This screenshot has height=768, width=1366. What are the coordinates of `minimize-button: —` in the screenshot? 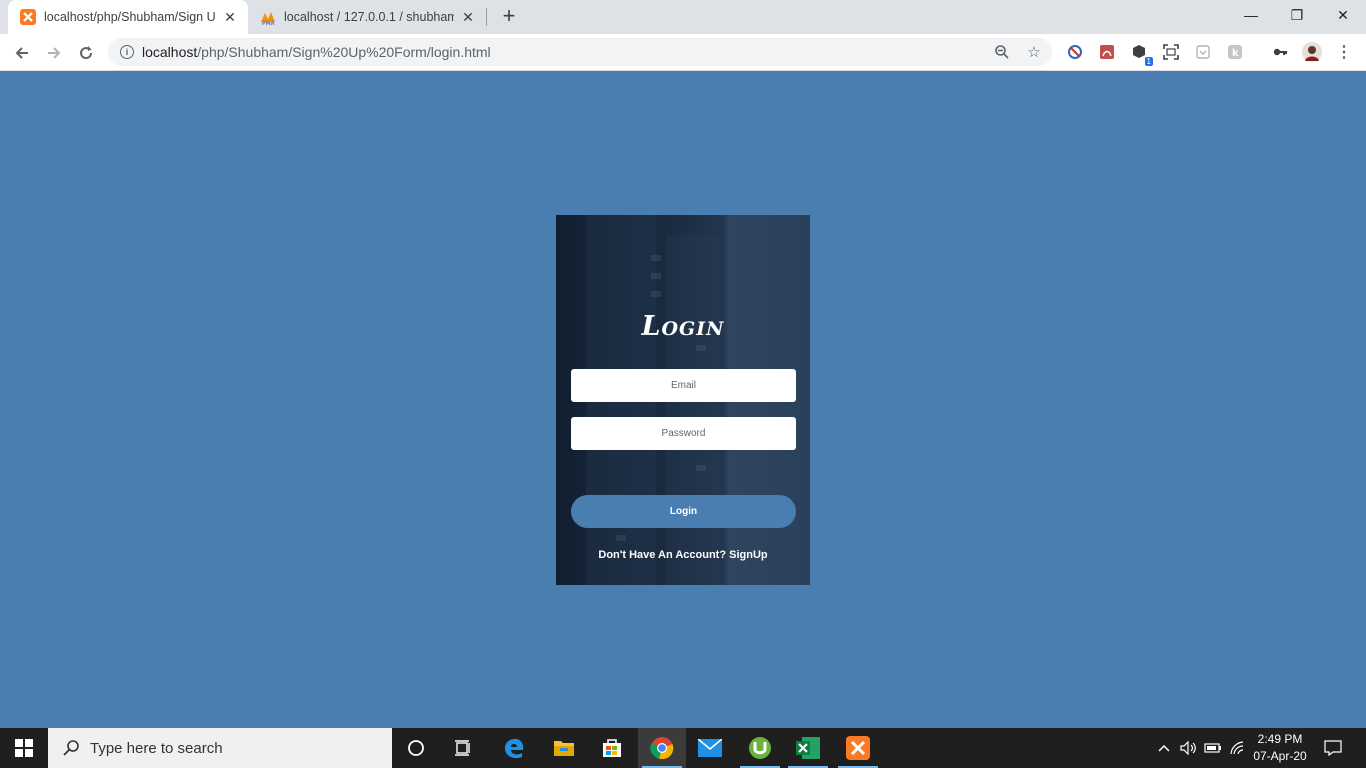 It's located at (1251, 15).